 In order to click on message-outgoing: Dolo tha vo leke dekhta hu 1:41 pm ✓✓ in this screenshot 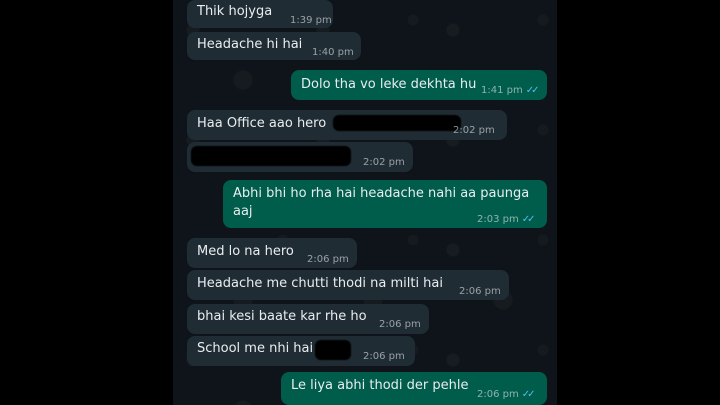, I will do `click(419, 85)`.